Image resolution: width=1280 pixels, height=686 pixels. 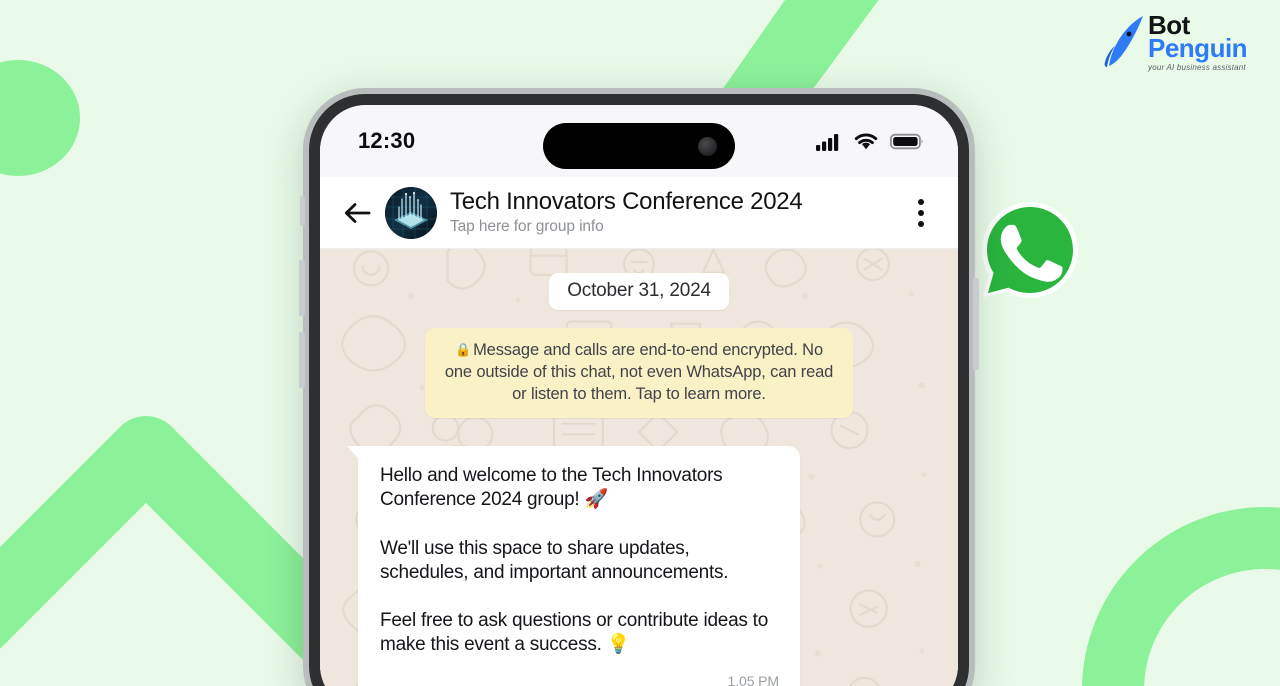 I want to click on status-bar: 12:30, so click(x=639, y=141).